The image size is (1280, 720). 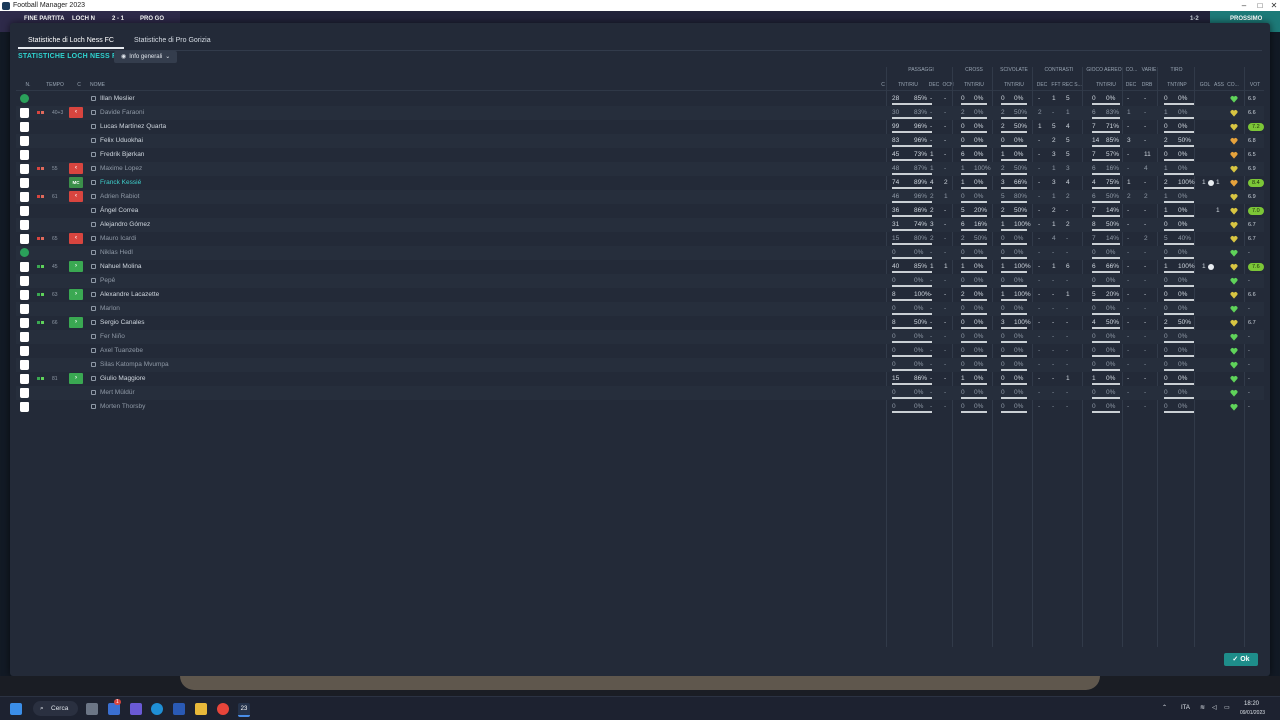 What do you see at coordinates (133, 127) in the screenshot?
I see `player-name: Lucas Martínez Quarta` at bounding box center [133, 127].